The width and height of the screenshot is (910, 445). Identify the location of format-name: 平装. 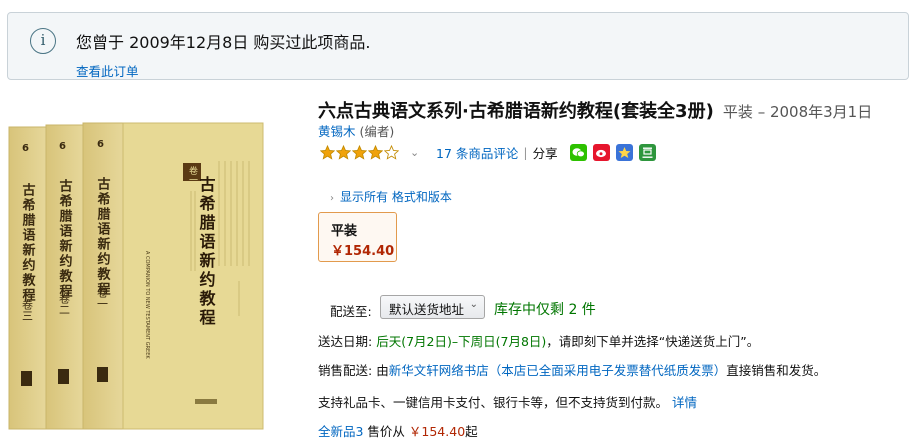
(344, 231).